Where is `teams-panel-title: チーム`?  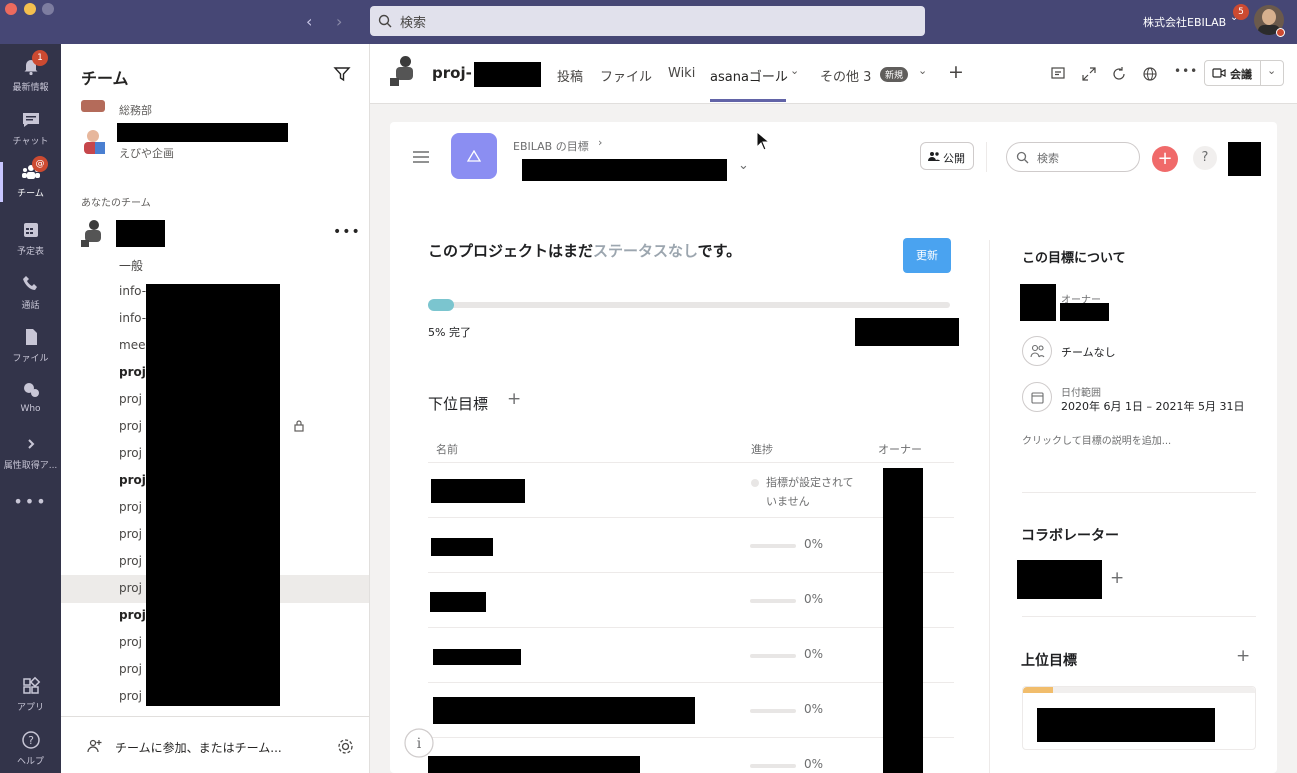
teams-panel-title: チーム is located at coordinates (105, 78).